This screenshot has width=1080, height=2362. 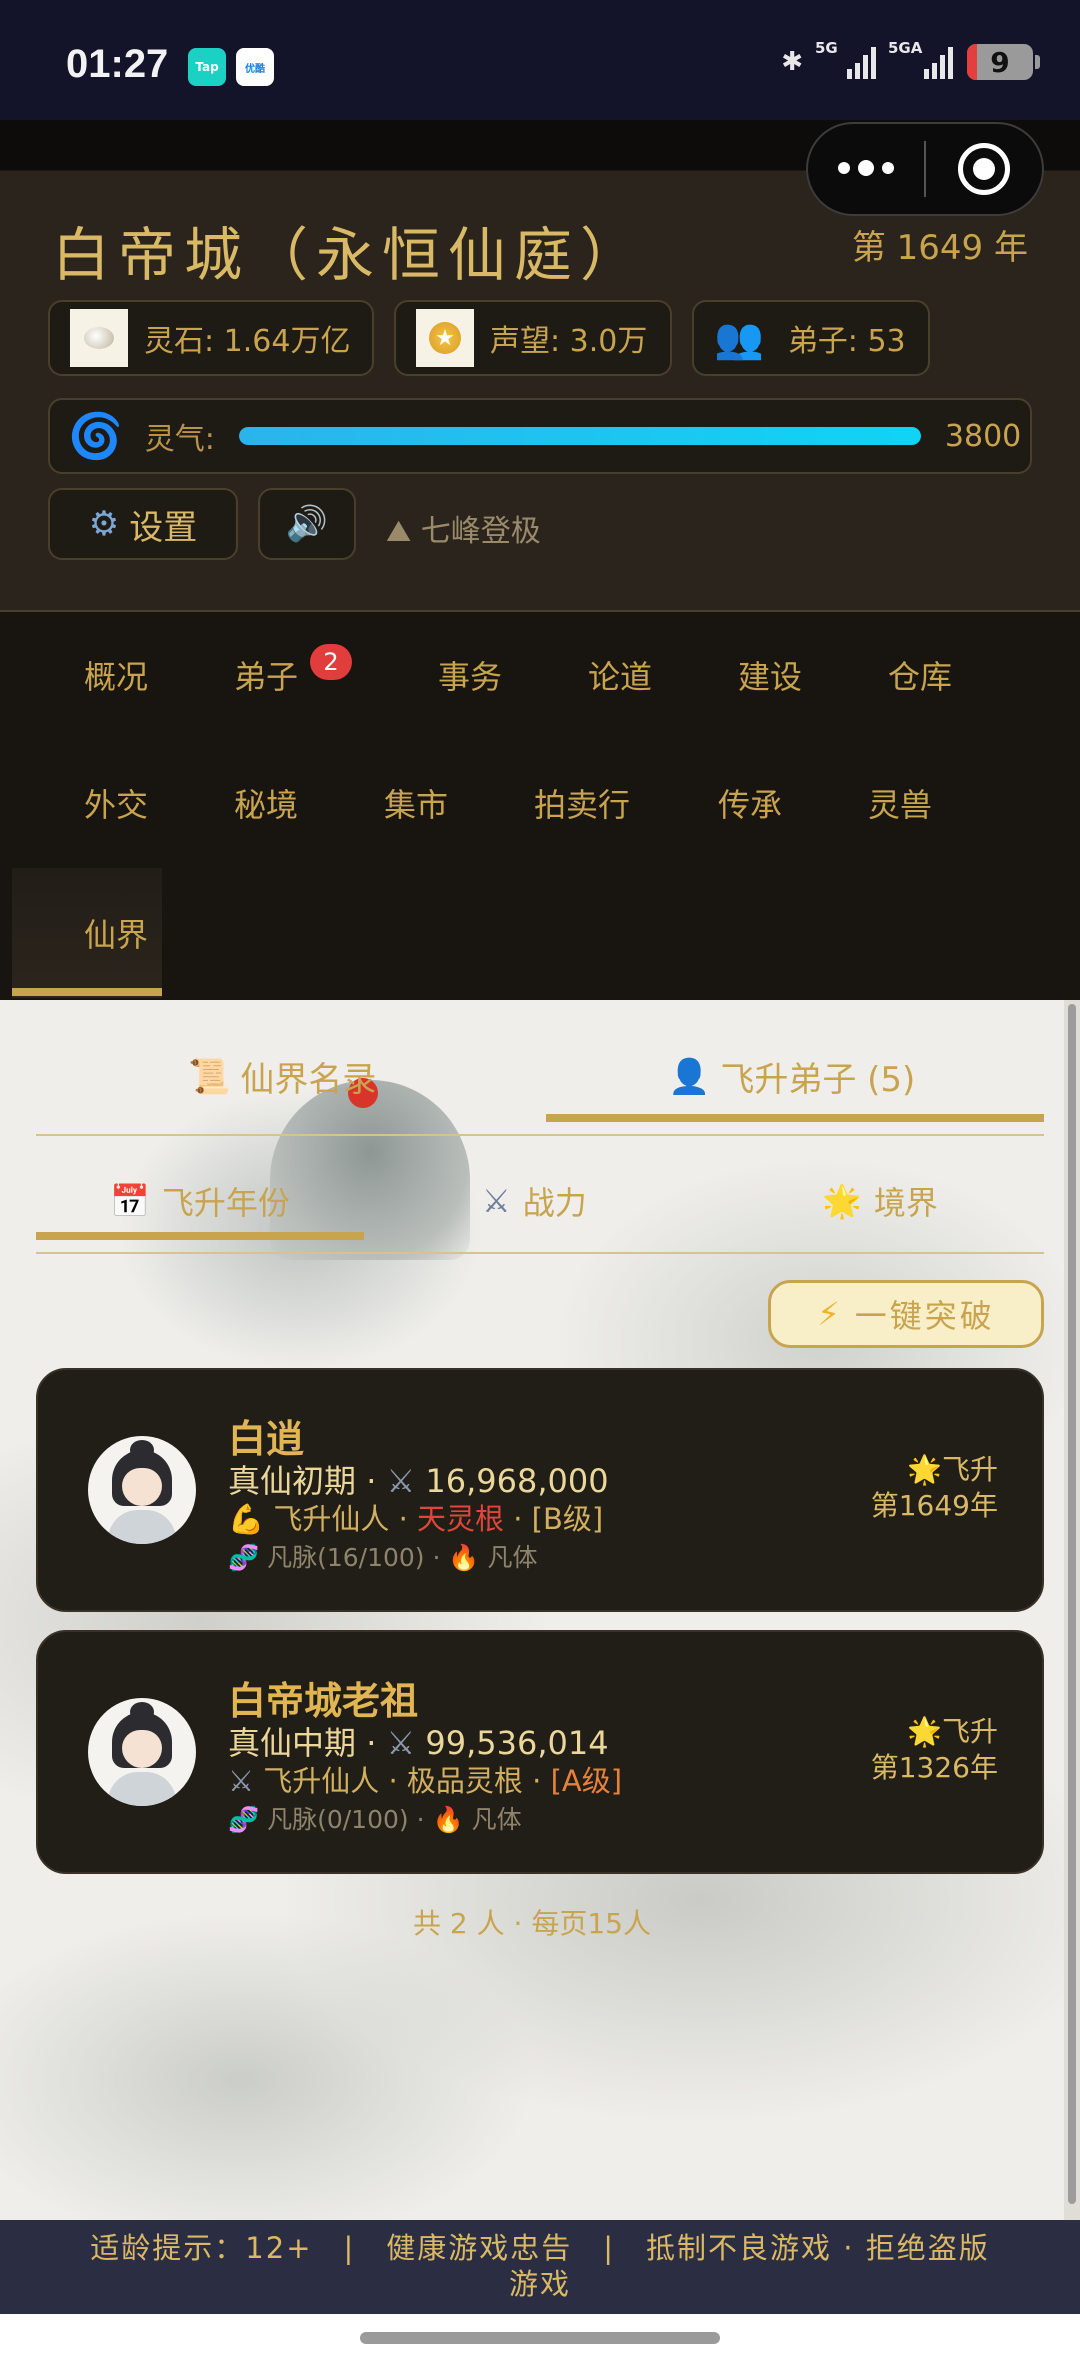 I want to click on home-indicator, so click(x=540, y=2338).